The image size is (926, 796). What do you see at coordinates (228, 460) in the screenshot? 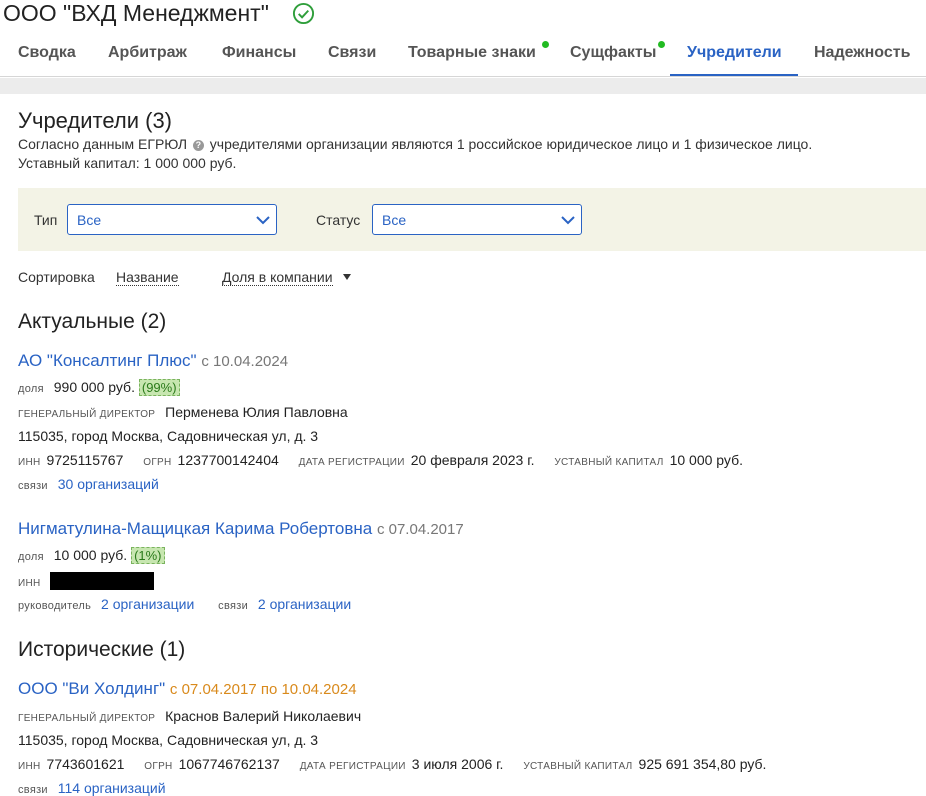
I see `ogrn-value: 1237700142404` at bounding box center [228, 460].